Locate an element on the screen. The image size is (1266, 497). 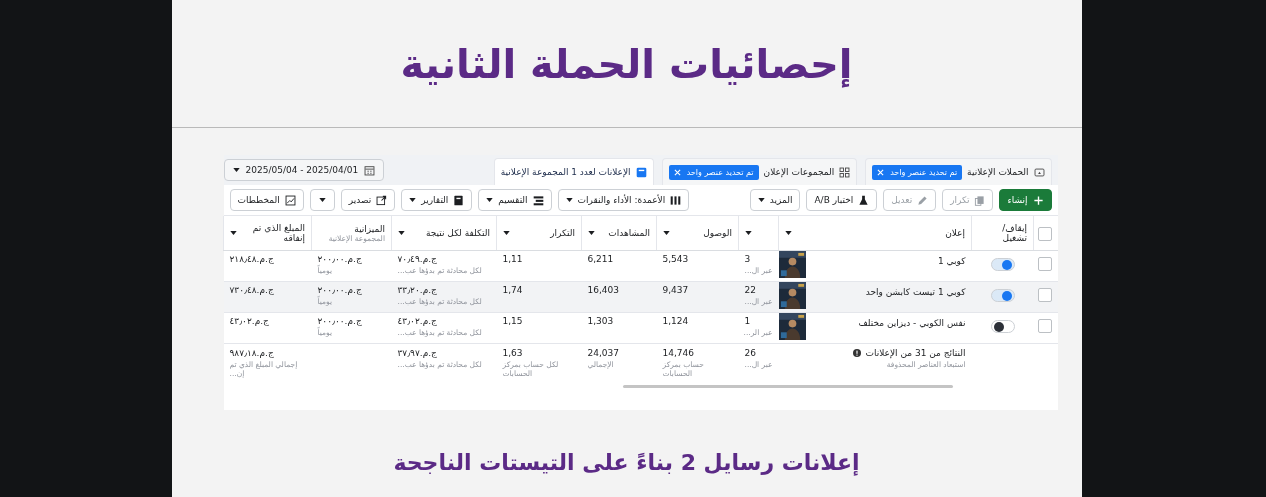
folder-icon is located at coordinates (1039, 172).